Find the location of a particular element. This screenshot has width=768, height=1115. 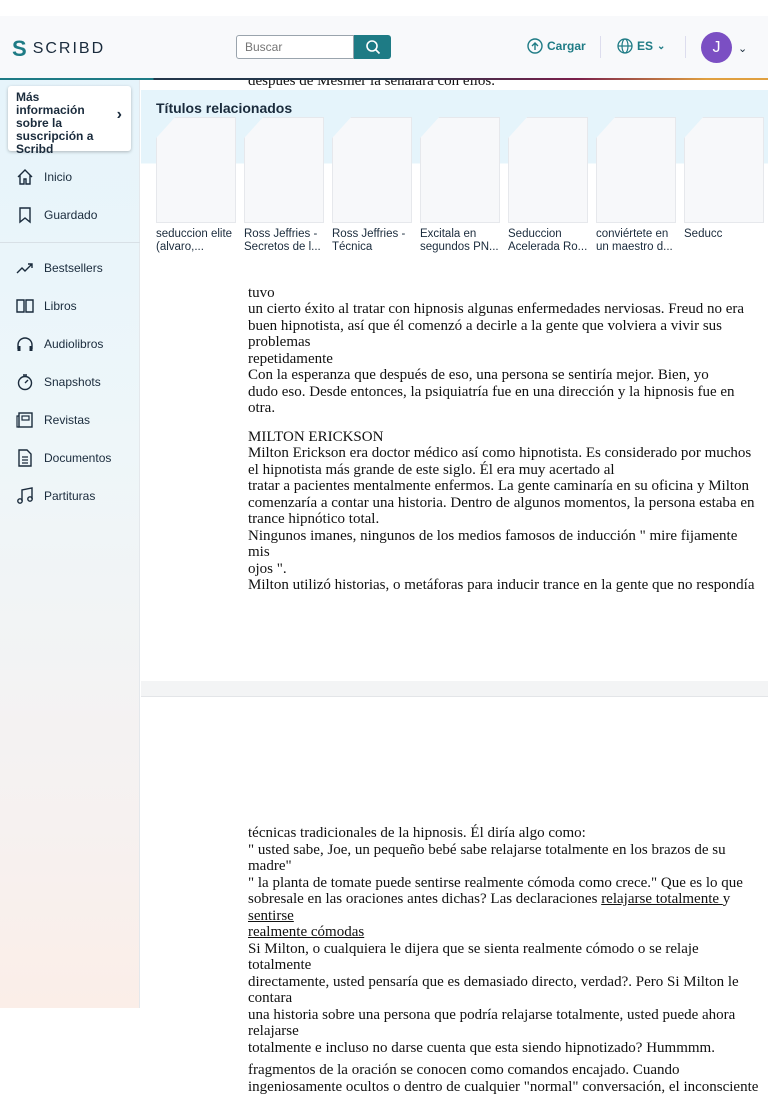

globe-icon is located at coordinates (625, 46).